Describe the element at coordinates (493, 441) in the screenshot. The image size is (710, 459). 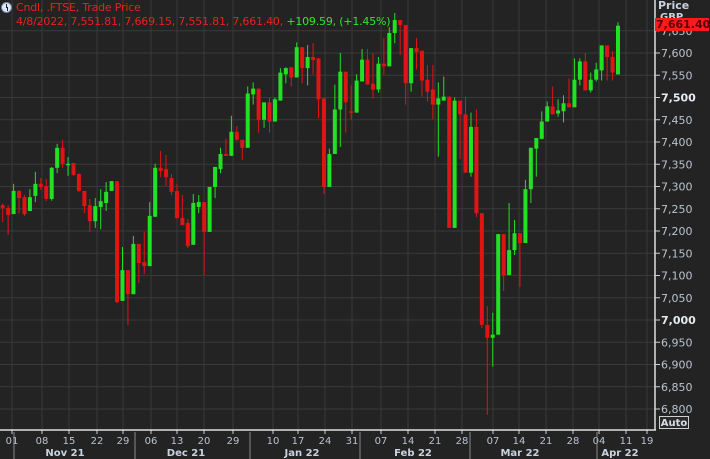
I see `x-tick-label: 07` at that location.